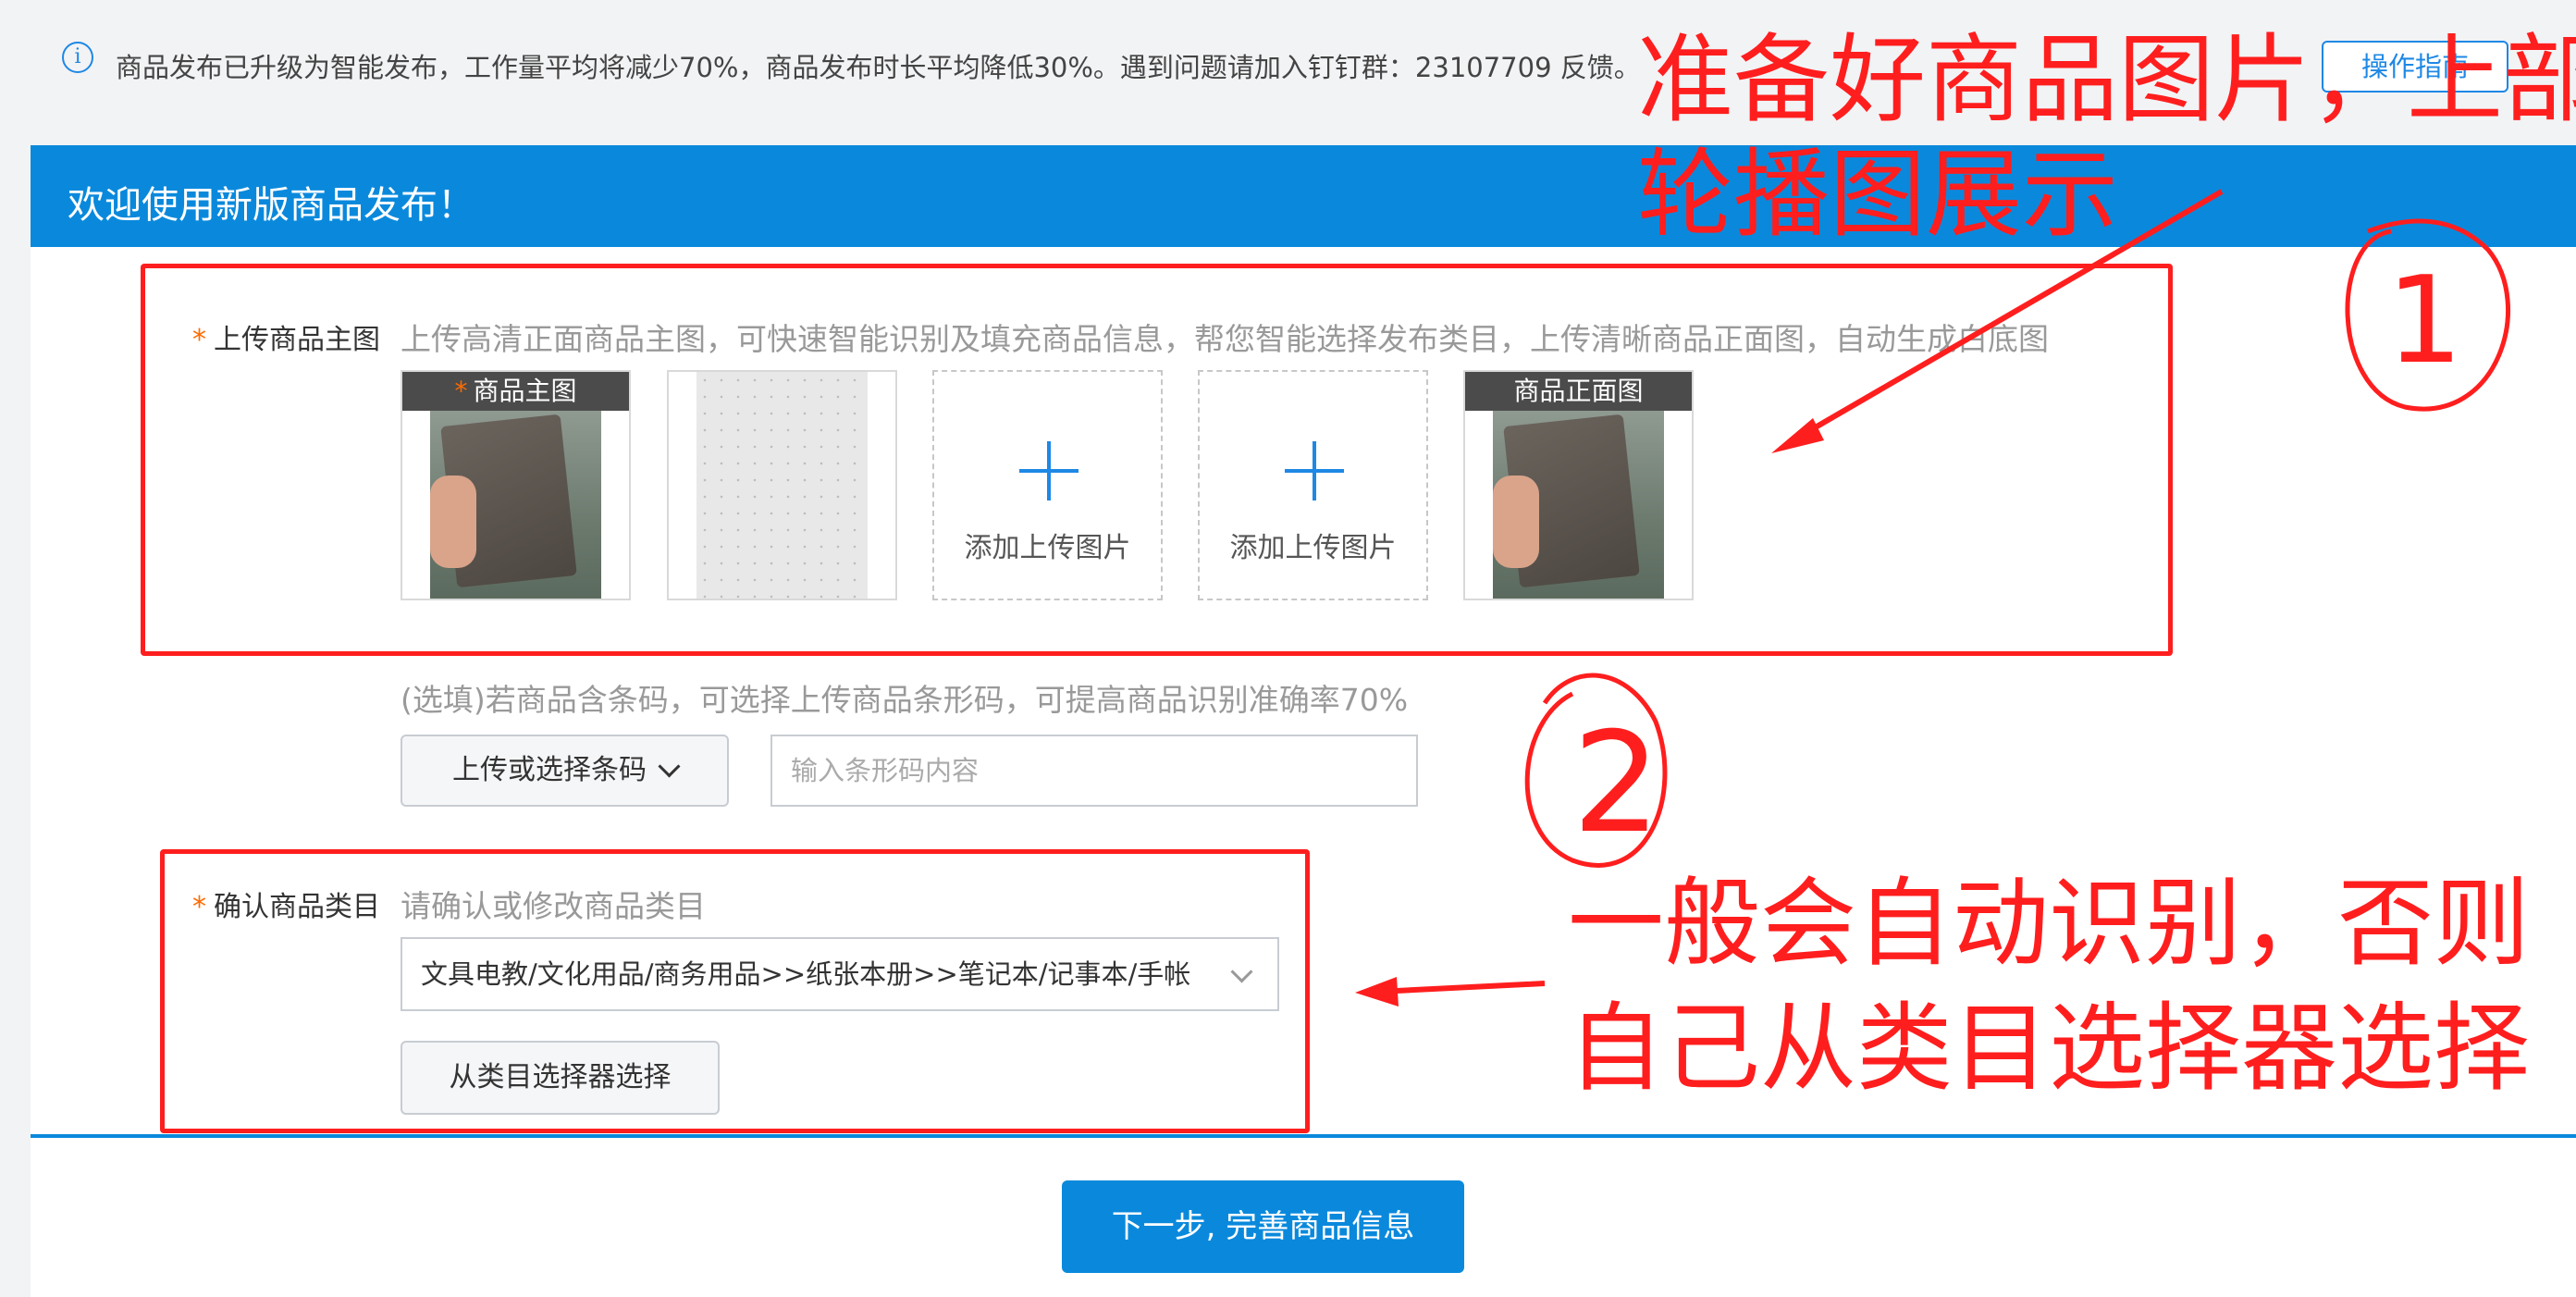 The height and width of the screenshot is (1297, 2576). I want to click on arrow-to-images, so click(2006, 317).